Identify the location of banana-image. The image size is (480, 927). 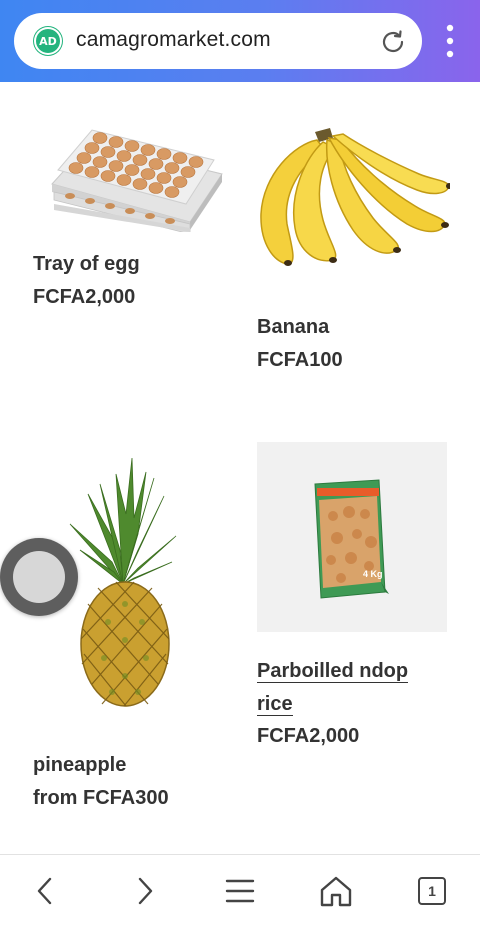
(352, 196).